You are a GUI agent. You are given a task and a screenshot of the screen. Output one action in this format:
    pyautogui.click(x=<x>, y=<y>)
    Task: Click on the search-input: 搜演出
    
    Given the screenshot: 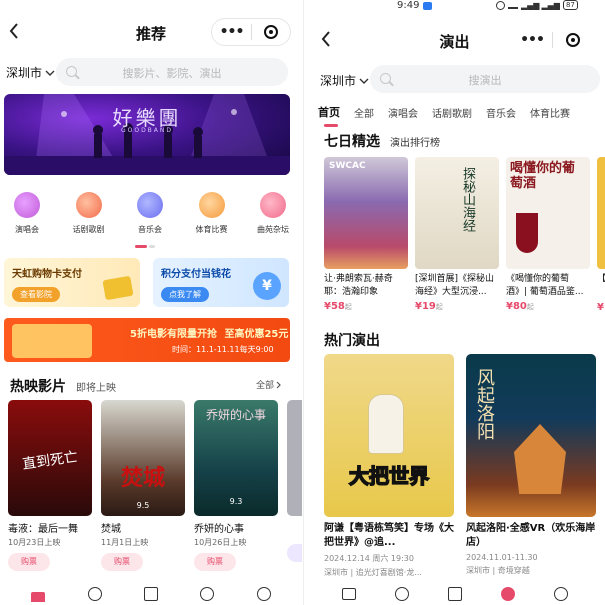 What is the action you would take?
    pyautogui.click(x=485, y=79)
    